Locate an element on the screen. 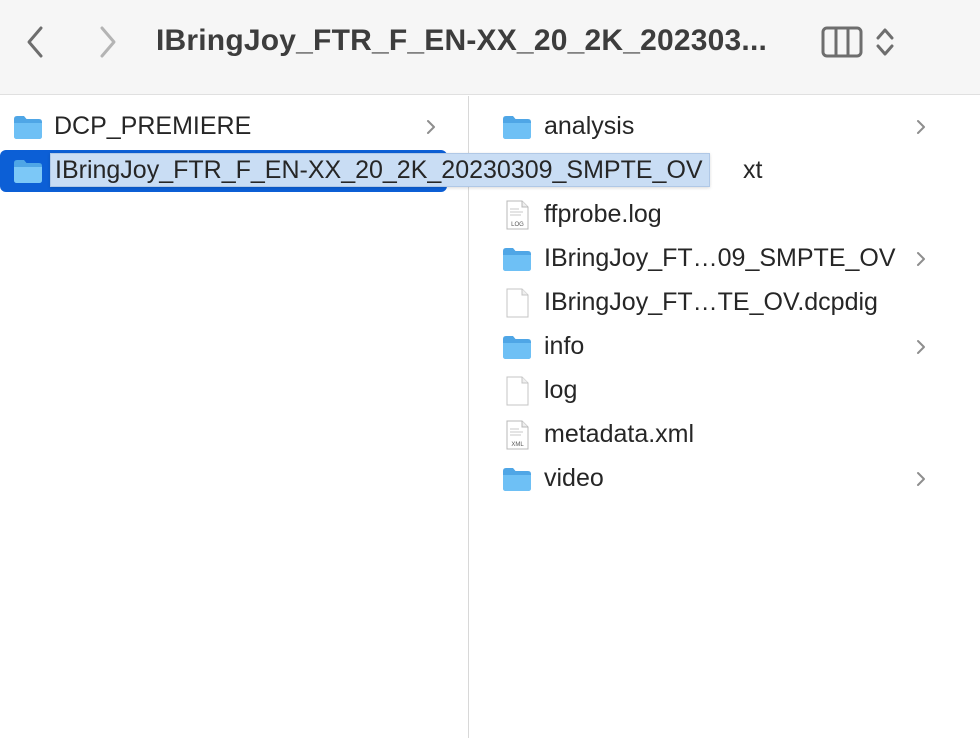 This screenshot has width=980, height=738. column-view-icon is located at coordinates (842, 42).